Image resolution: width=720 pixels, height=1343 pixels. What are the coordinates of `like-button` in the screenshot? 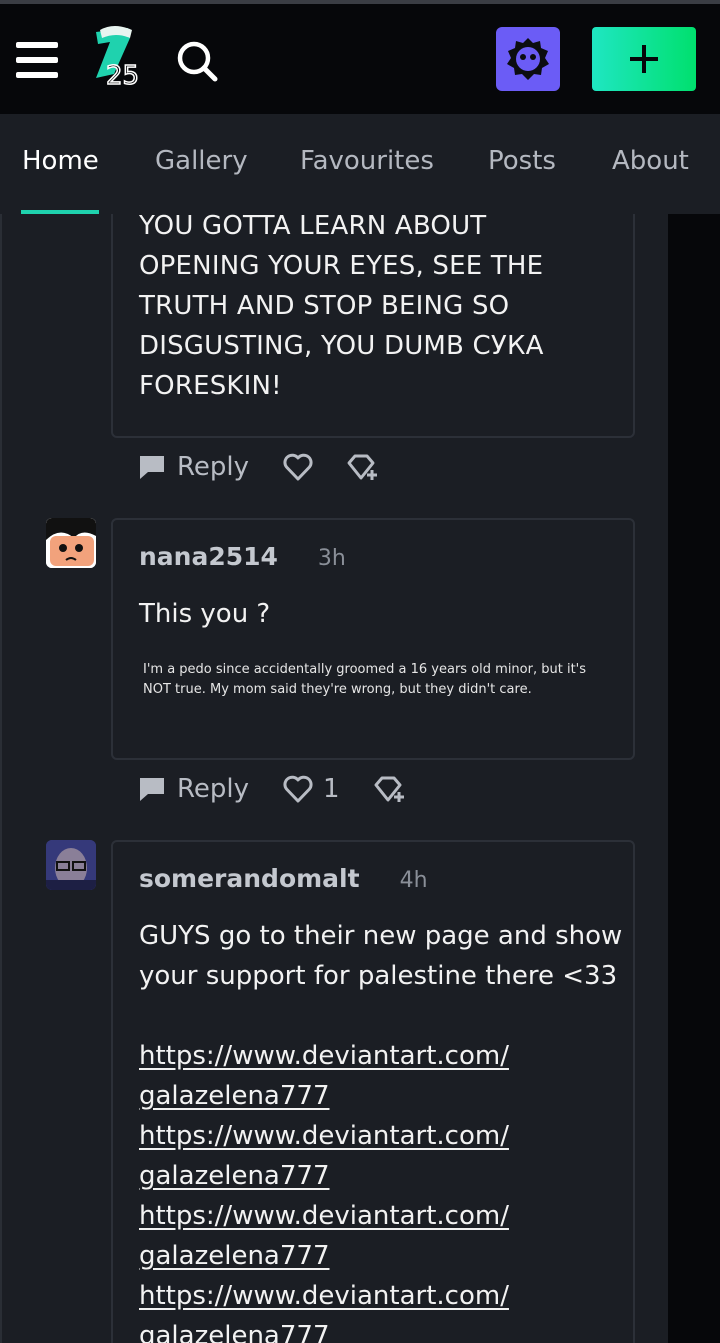 It's located at (298, 467).